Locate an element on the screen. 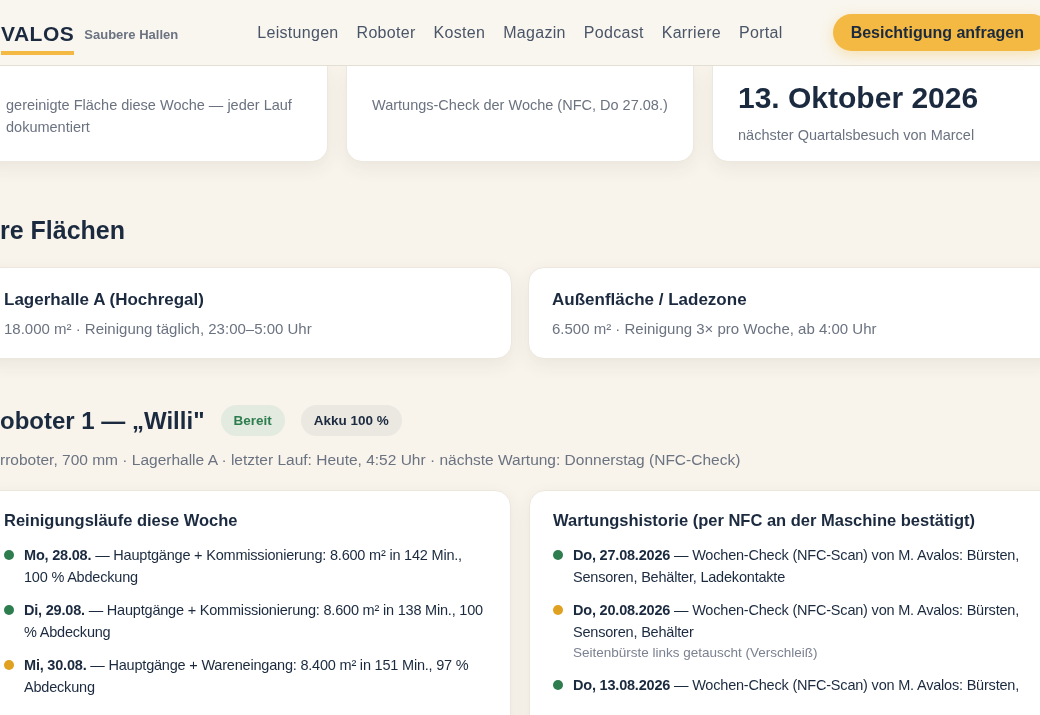 This screenshot has width=1040, height=715. area-name: Außenfläche / Ladezone is located at coordinates (650, 300).